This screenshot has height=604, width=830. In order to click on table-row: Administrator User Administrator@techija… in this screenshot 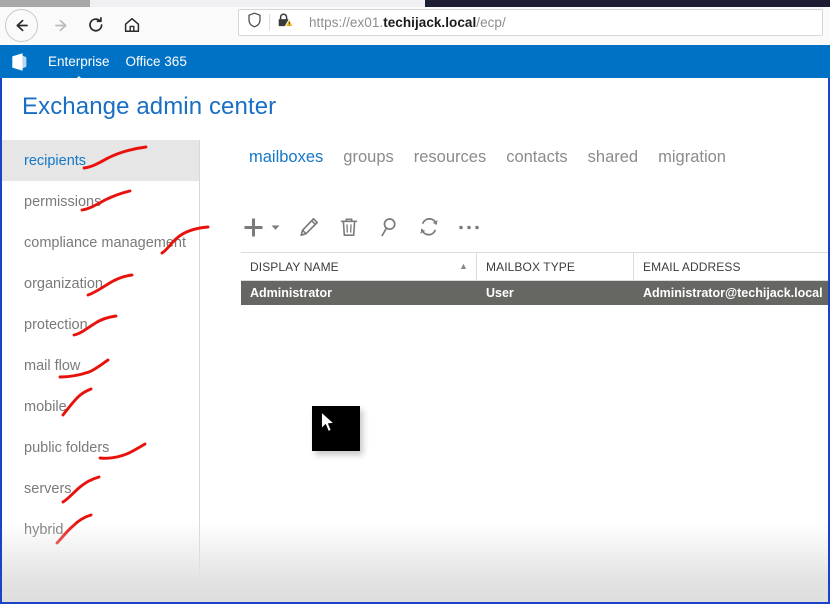, I will do `click(534, 293)`.